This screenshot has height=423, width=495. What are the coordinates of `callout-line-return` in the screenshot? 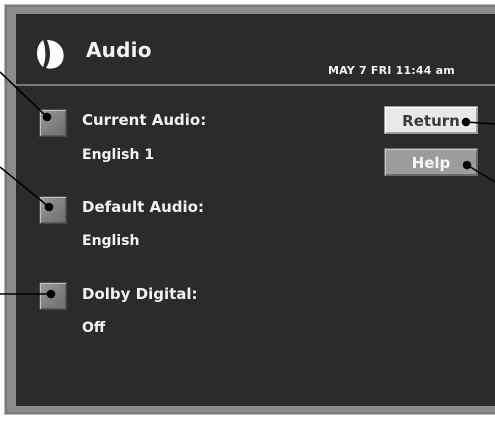 It's located at (480, 123).